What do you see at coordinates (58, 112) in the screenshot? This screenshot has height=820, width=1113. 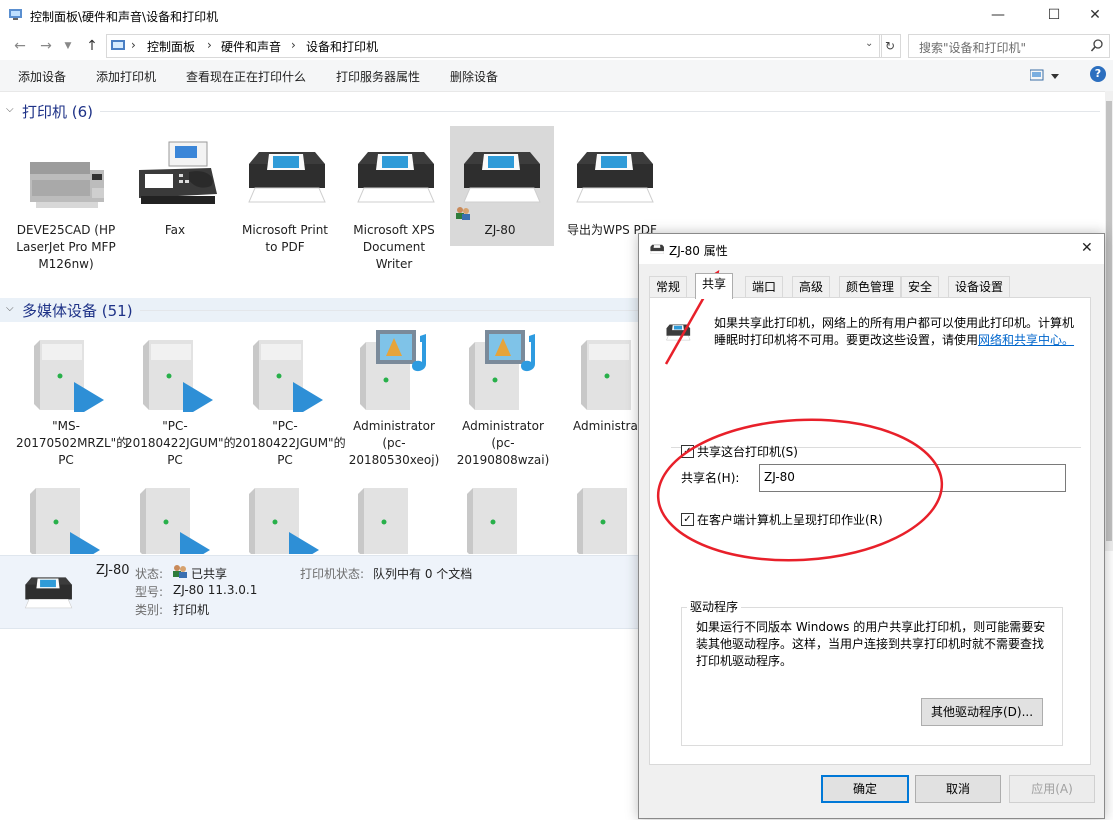 I see `printers-group-label: 打印机 (6)` at bounding box center [58, 112].